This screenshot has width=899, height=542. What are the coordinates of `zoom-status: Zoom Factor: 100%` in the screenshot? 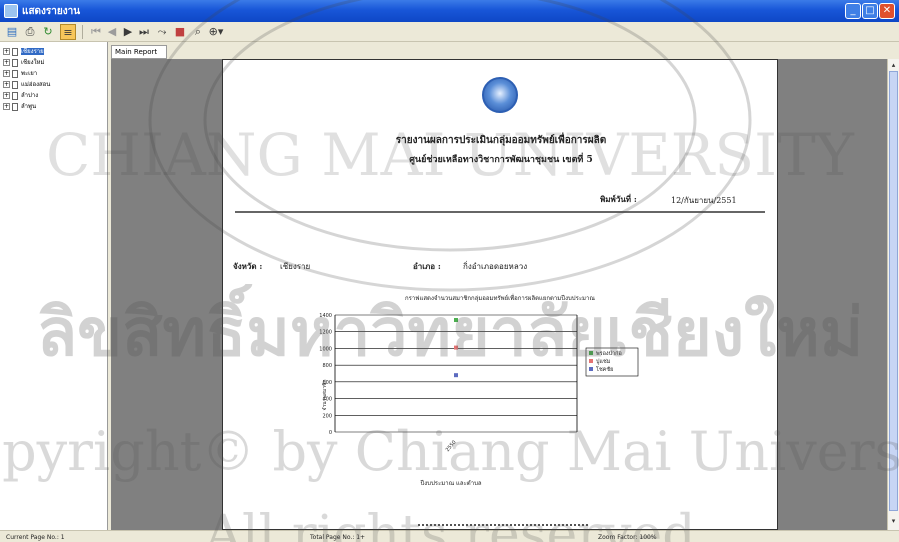 It's located at (627, 537).